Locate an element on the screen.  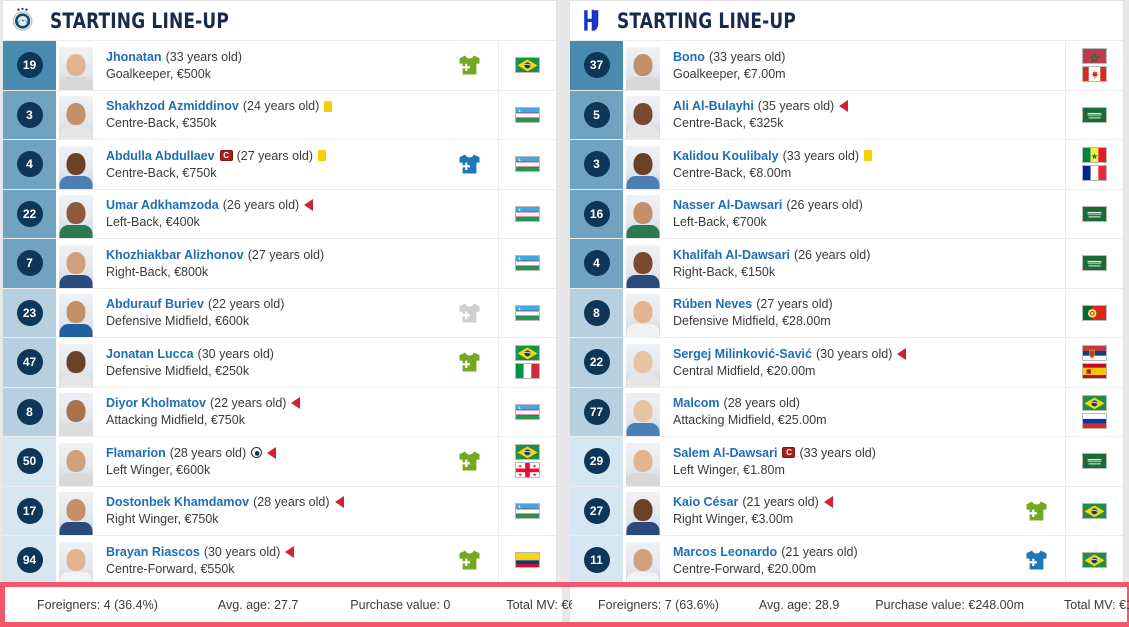
jersey-in-grey-icon is located at coordinates (469, 313).